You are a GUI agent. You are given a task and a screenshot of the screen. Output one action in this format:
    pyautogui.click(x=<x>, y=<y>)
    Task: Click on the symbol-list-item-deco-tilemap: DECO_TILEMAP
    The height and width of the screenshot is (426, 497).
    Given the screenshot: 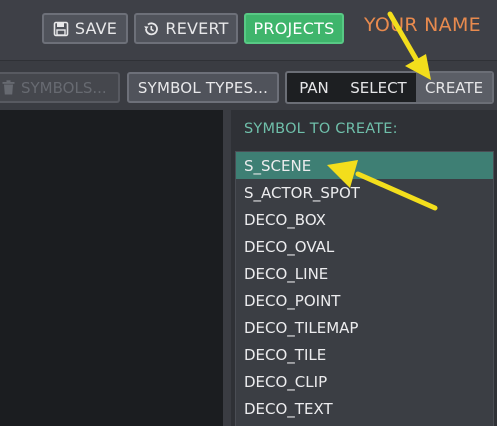 What is the action you would take?
    pyautogui.click(x=364, y=327)
    